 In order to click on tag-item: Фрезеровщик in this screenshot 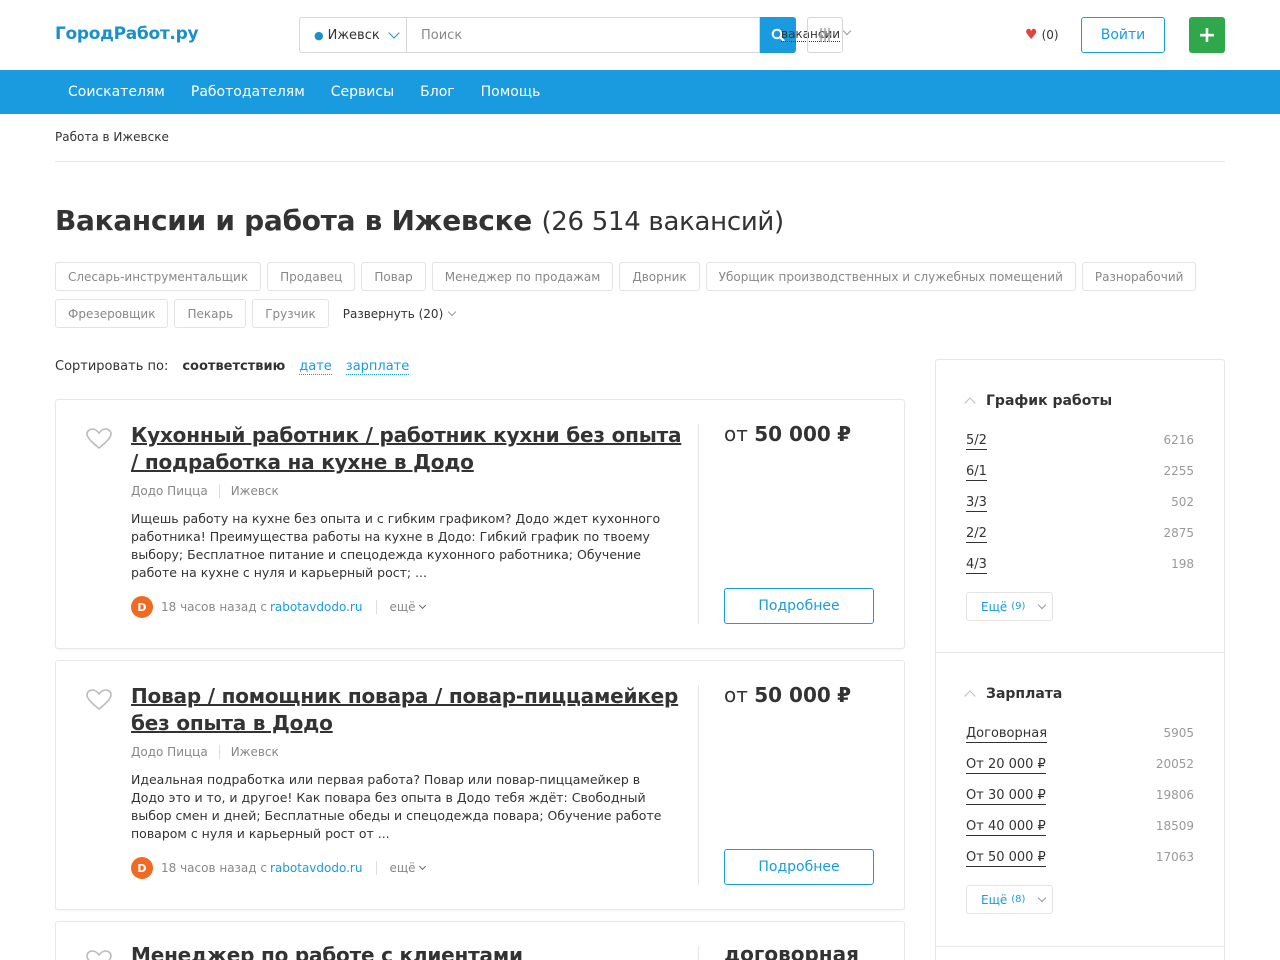, I will do `click(112, 313)`.